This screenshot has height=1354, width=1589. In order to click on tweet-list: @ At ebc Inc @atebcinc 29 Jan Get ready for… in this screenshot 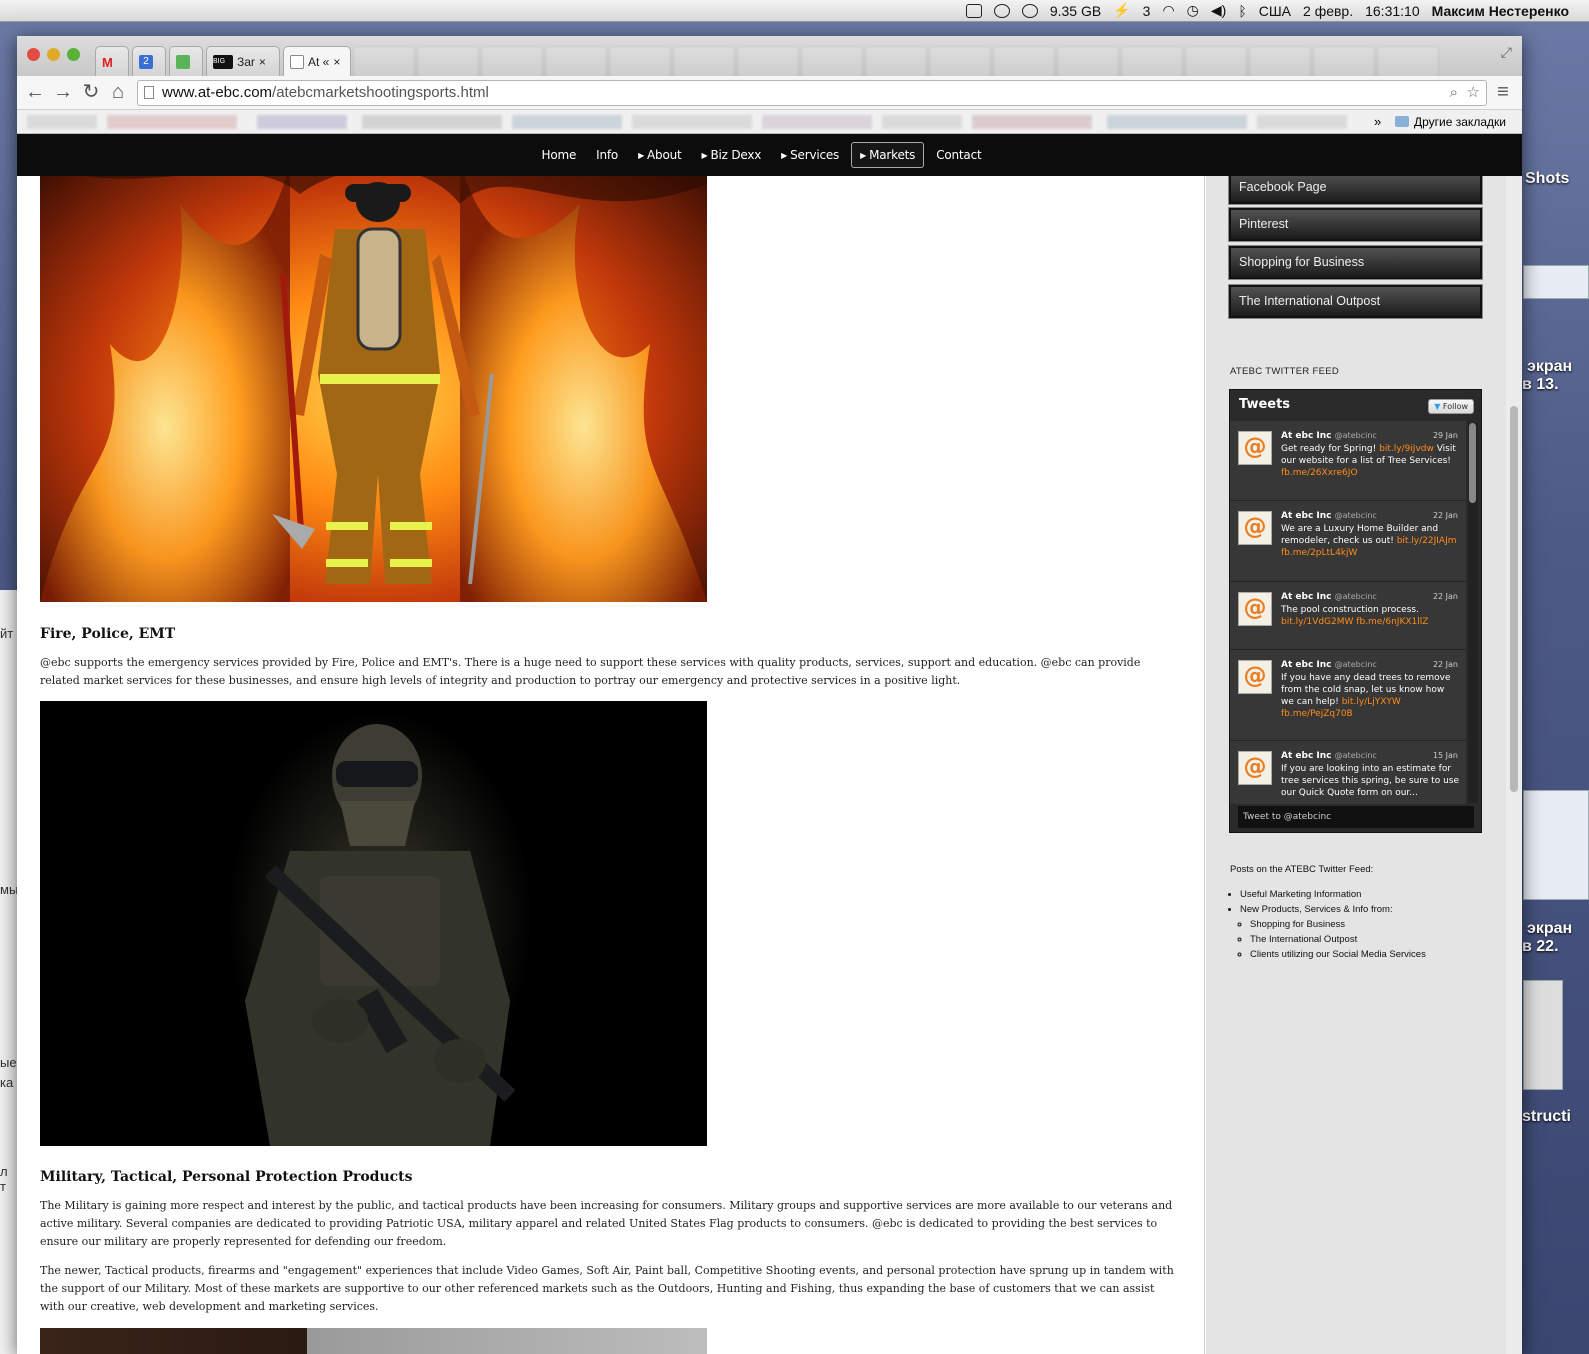, I will do `click(1348, 612)`.